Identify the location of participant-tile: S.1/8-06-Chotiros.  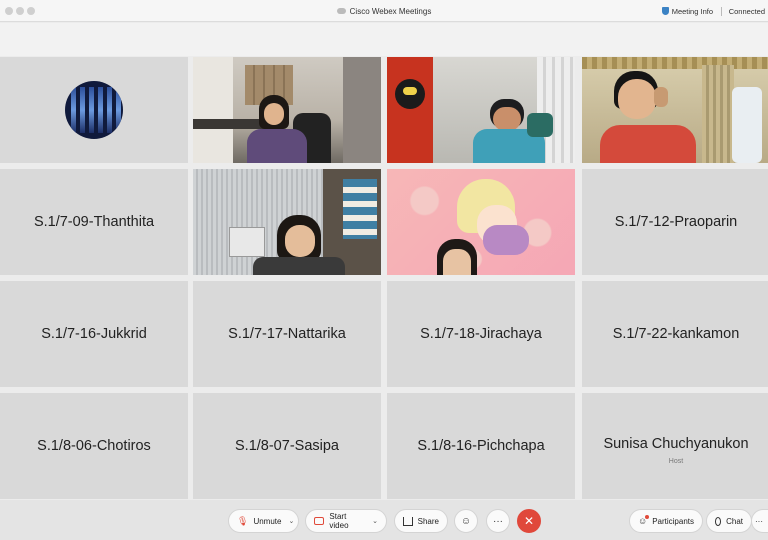
(94, 446).